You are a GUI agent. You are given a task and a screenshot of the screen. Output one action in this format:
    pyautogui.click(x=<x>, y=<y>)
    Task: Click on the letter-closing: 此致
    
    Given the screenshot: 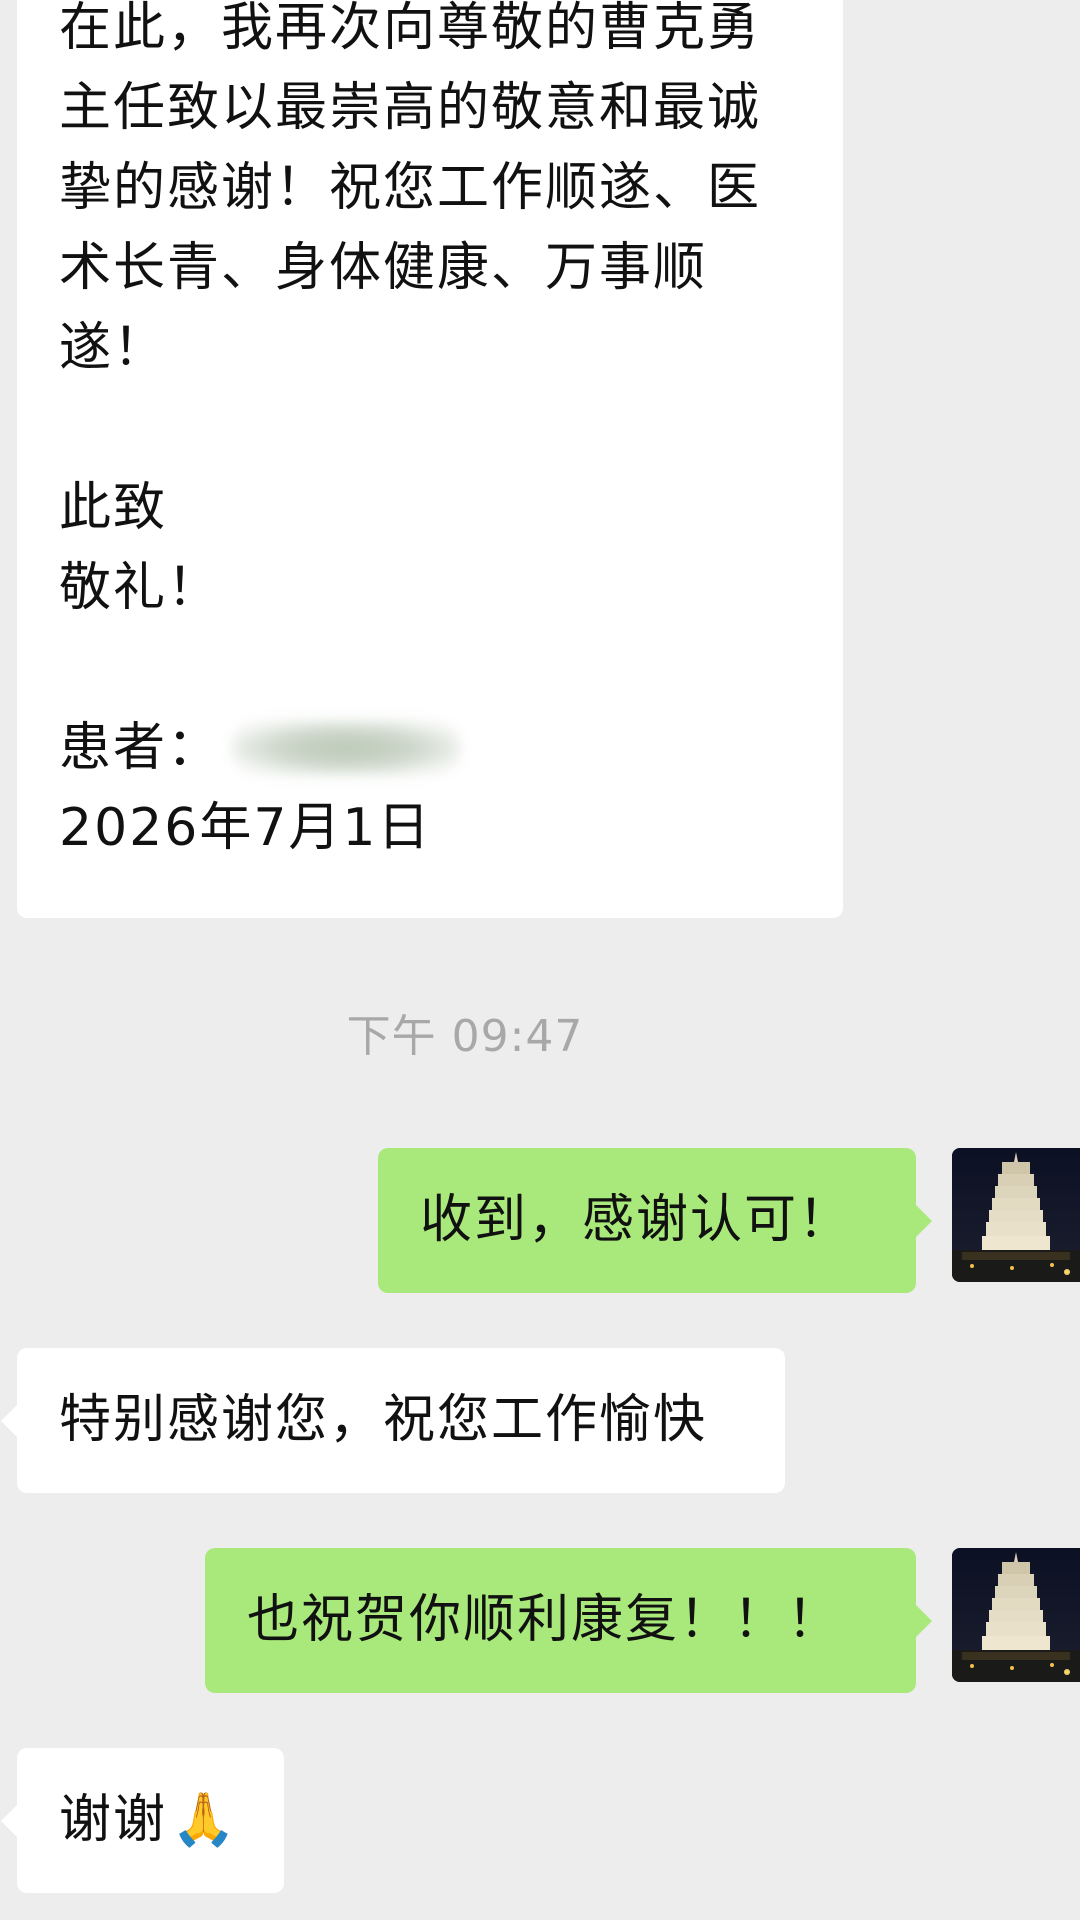 What is the action you would take?
    pyautogui.click(x=113, y=508)
    